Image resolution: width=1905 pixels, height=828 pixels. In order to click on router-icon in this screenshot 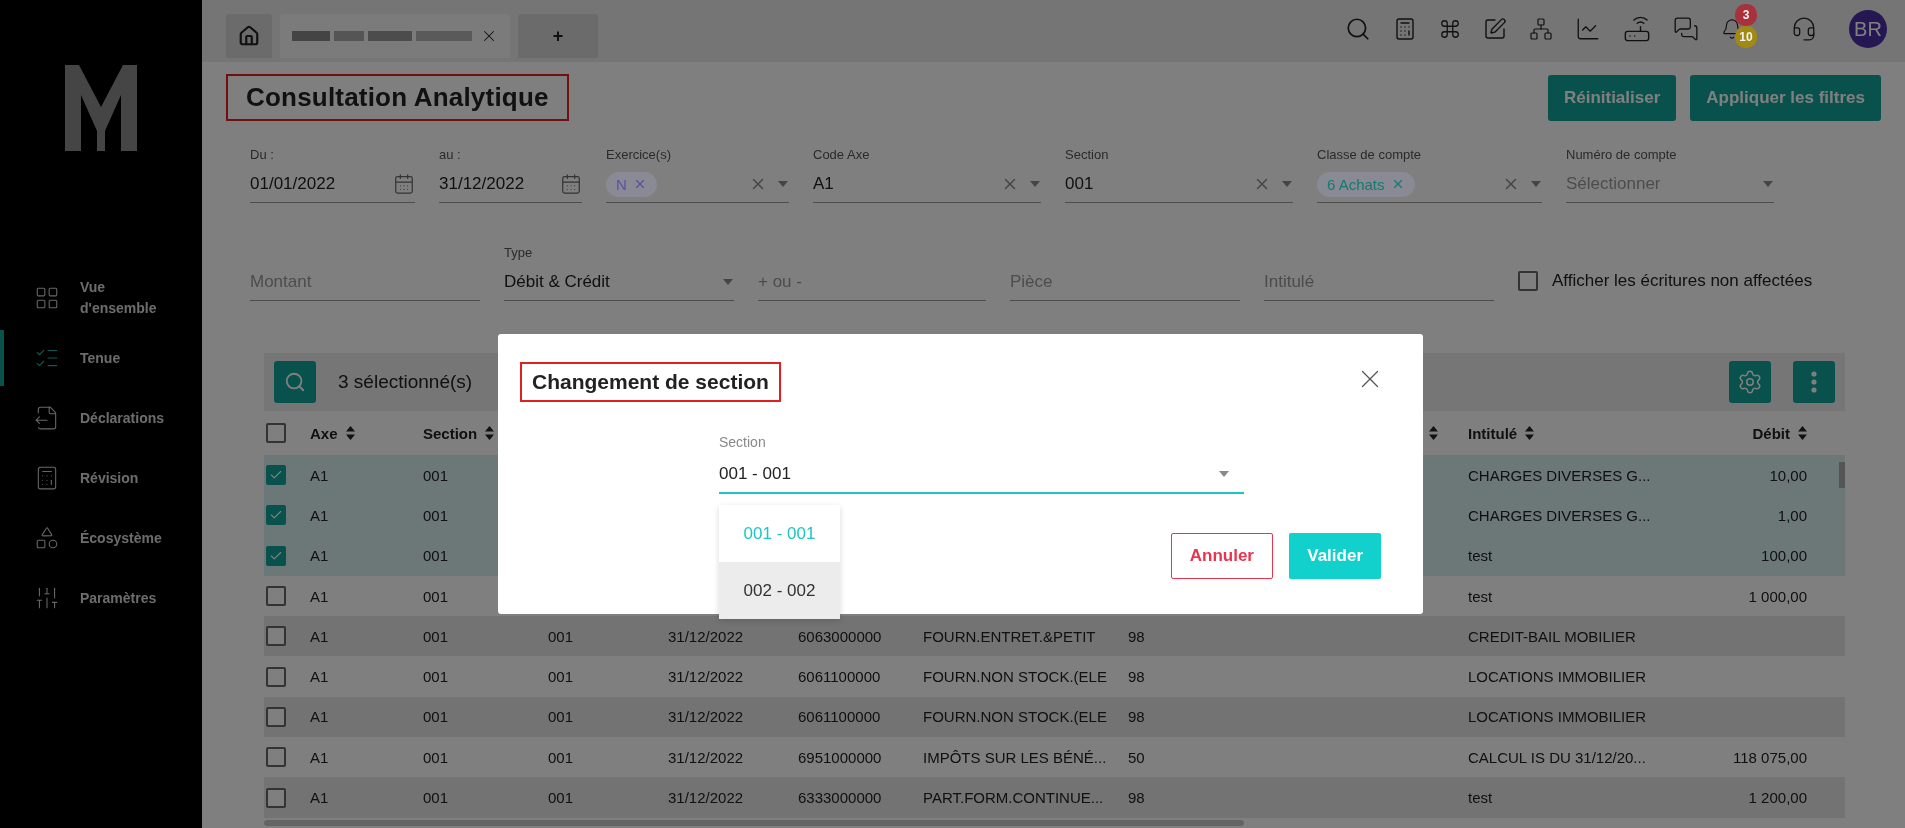, I will do `click(1637, 29)`.